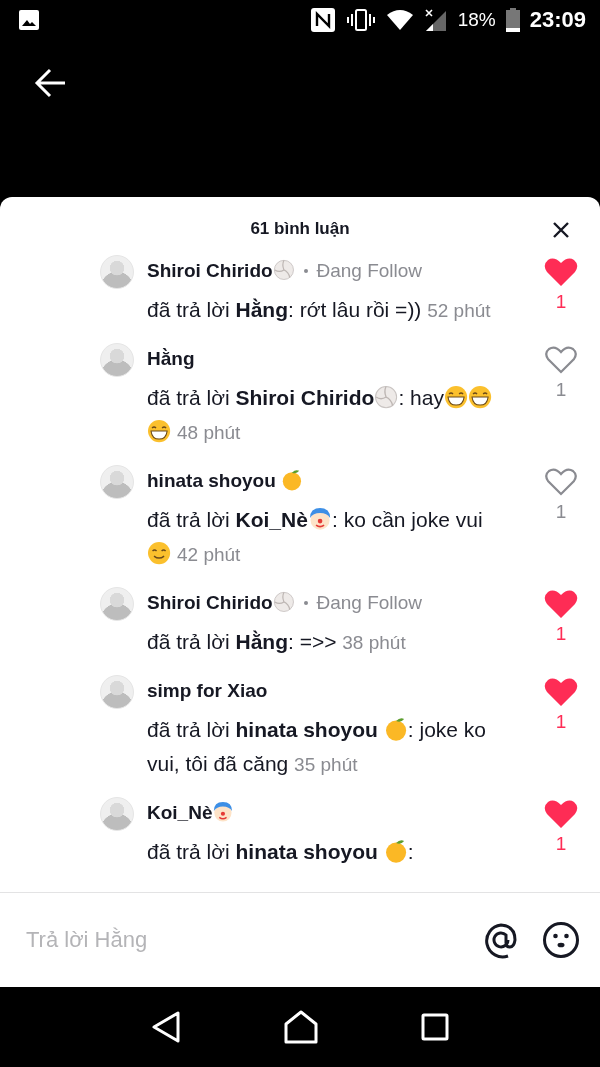 Image resolution: width=600 pixels, height=1067 pixels. What do you see at coordinates (360, 20) in the screenshot?
I see `vibrate-icon` at bounding box center [360, 20].